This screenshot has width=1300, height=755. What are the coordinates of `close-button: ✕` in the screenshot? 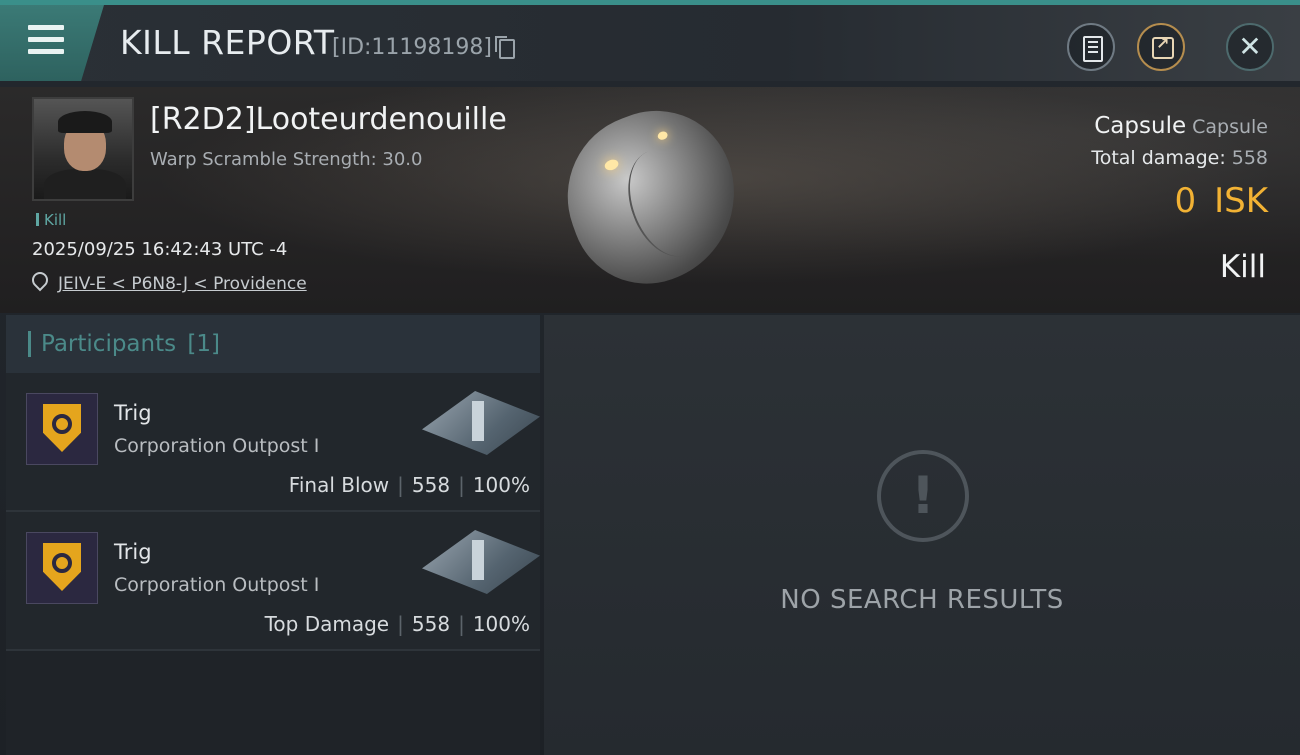 It's located at (1250, 47).